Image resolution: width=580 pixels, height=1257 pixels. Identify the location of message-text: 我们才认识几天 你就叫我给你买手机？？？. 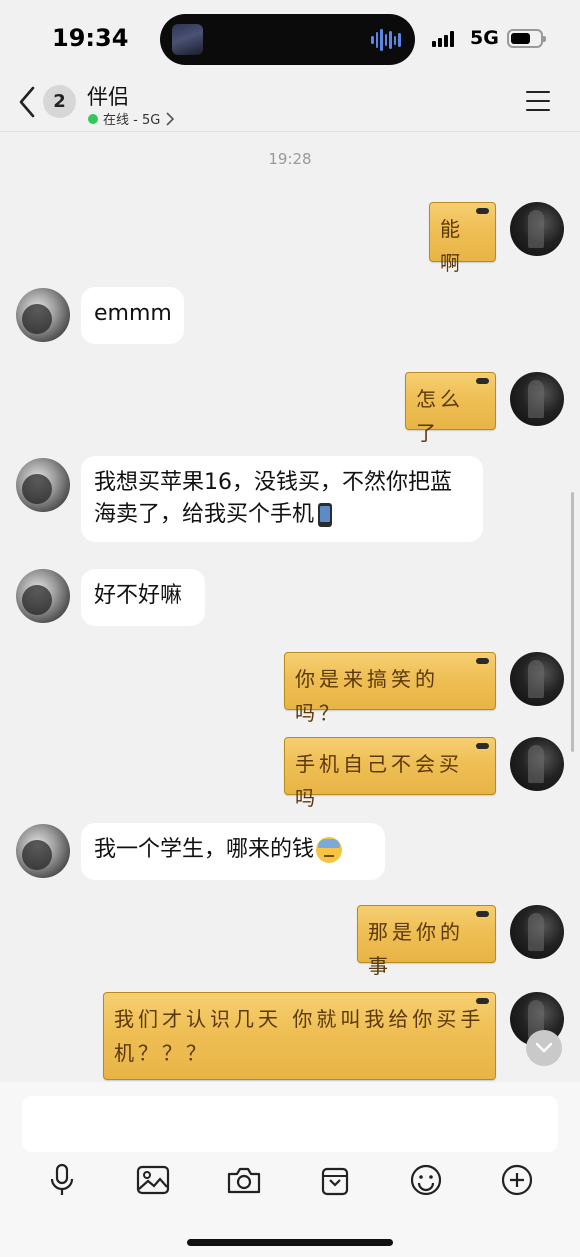
(299, 1036).